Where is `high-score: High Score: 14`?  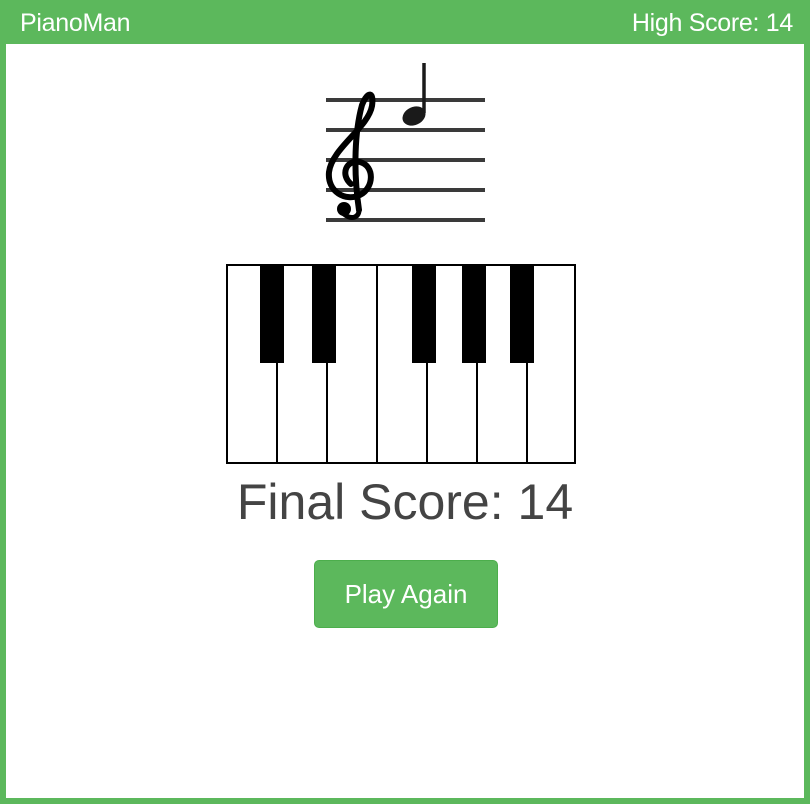 high-score: High Score: 14 is located at coordinates (712, 23).